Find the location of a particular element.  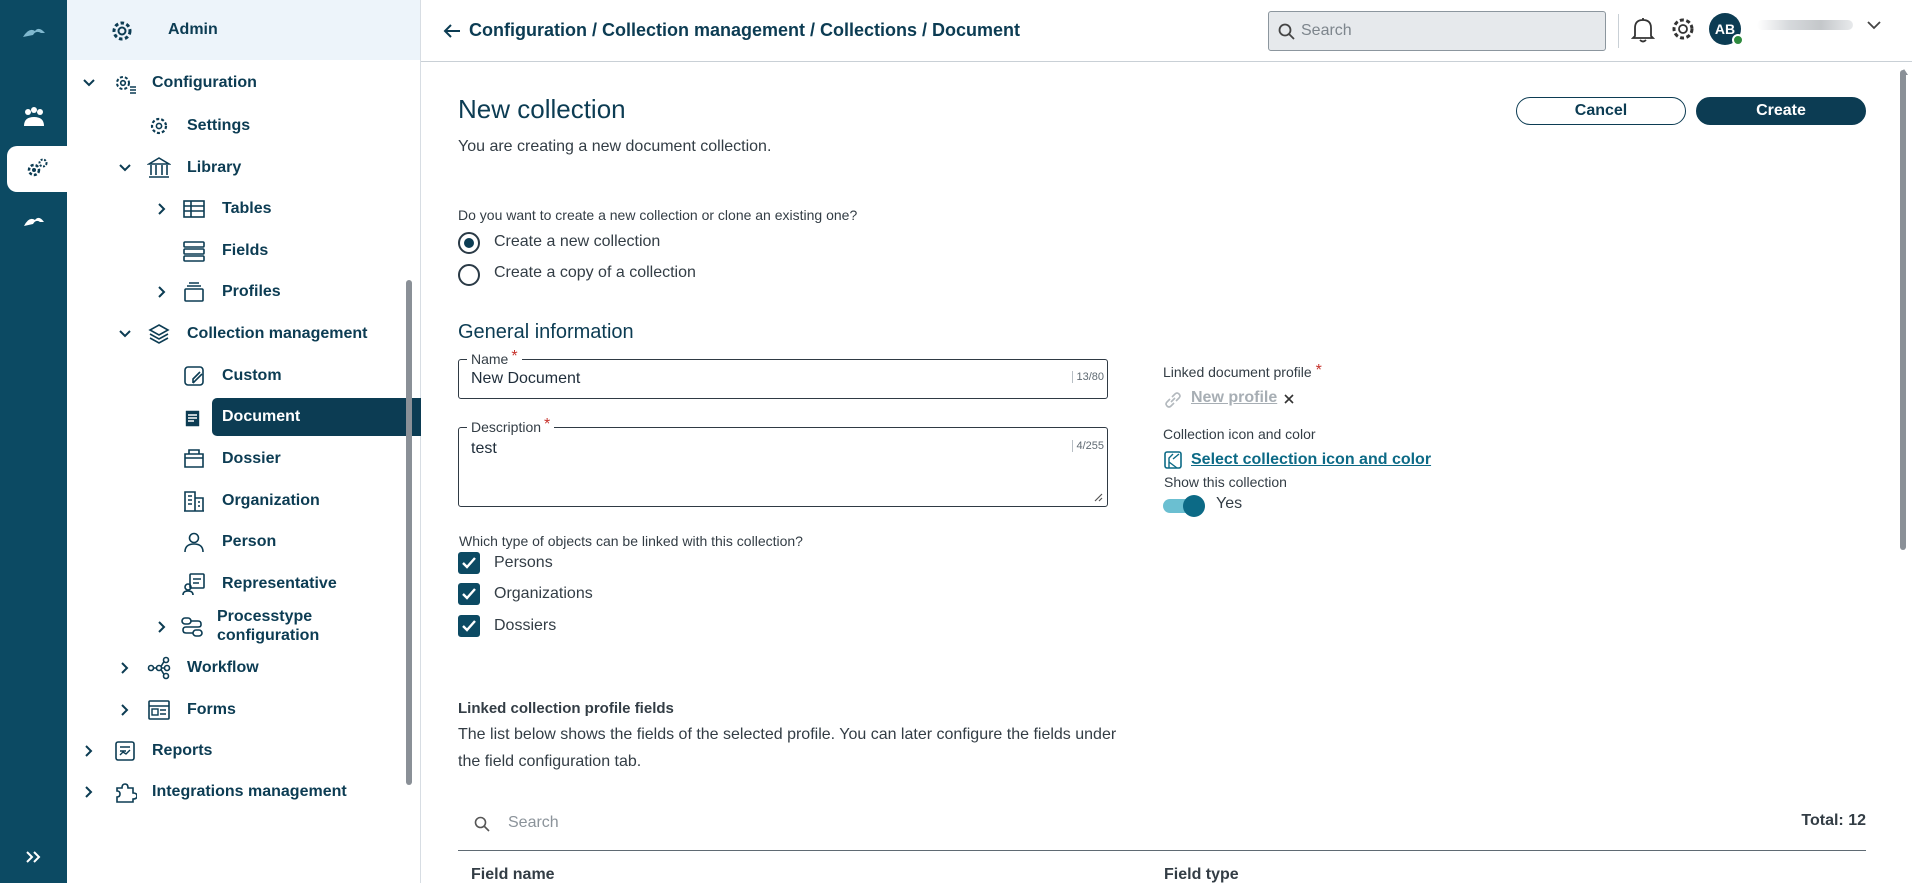

nav-item-tables: Tables is located at coordinates (243, 209).